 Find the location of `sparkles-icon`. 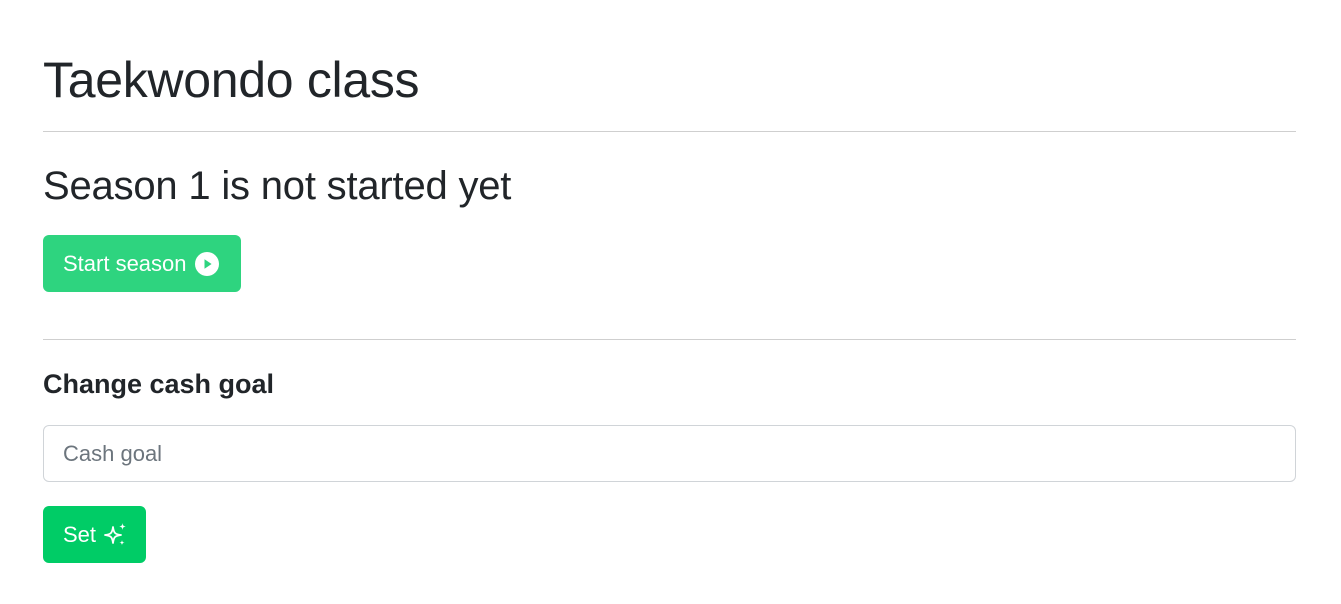

sparkles-icon is located at coordinates (116, 535).